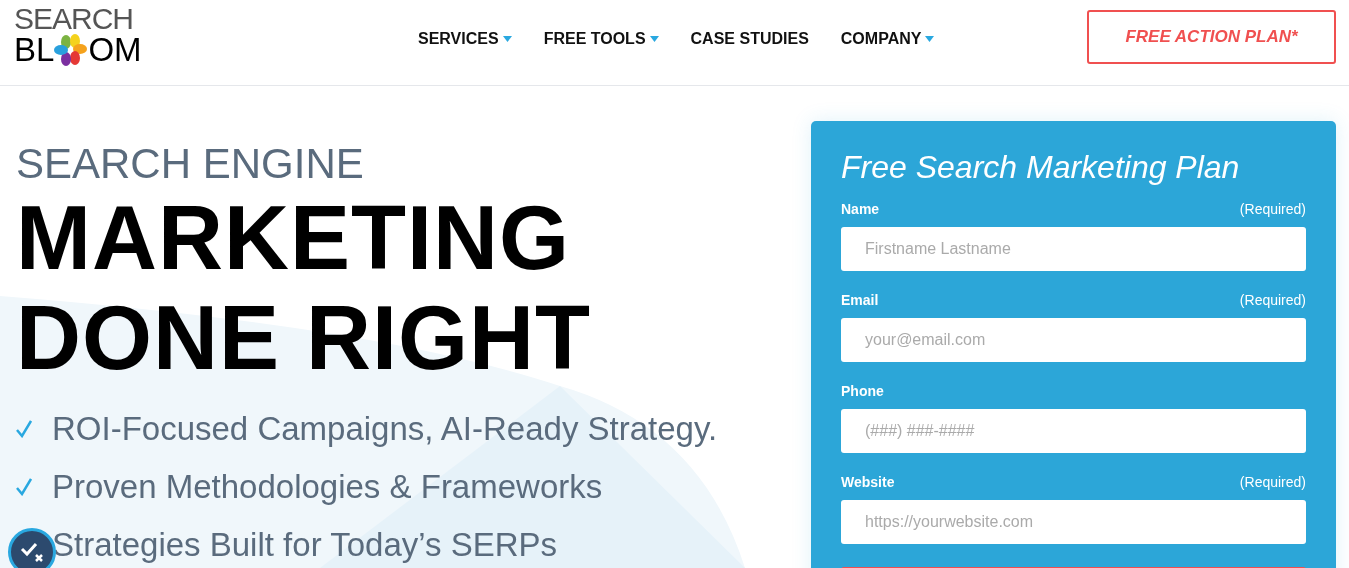 The height and width of the screenshot is (568, 1349). Describe the element at coordinates (860, 300) in the screenshot. I see `field-label: Email` at that location.